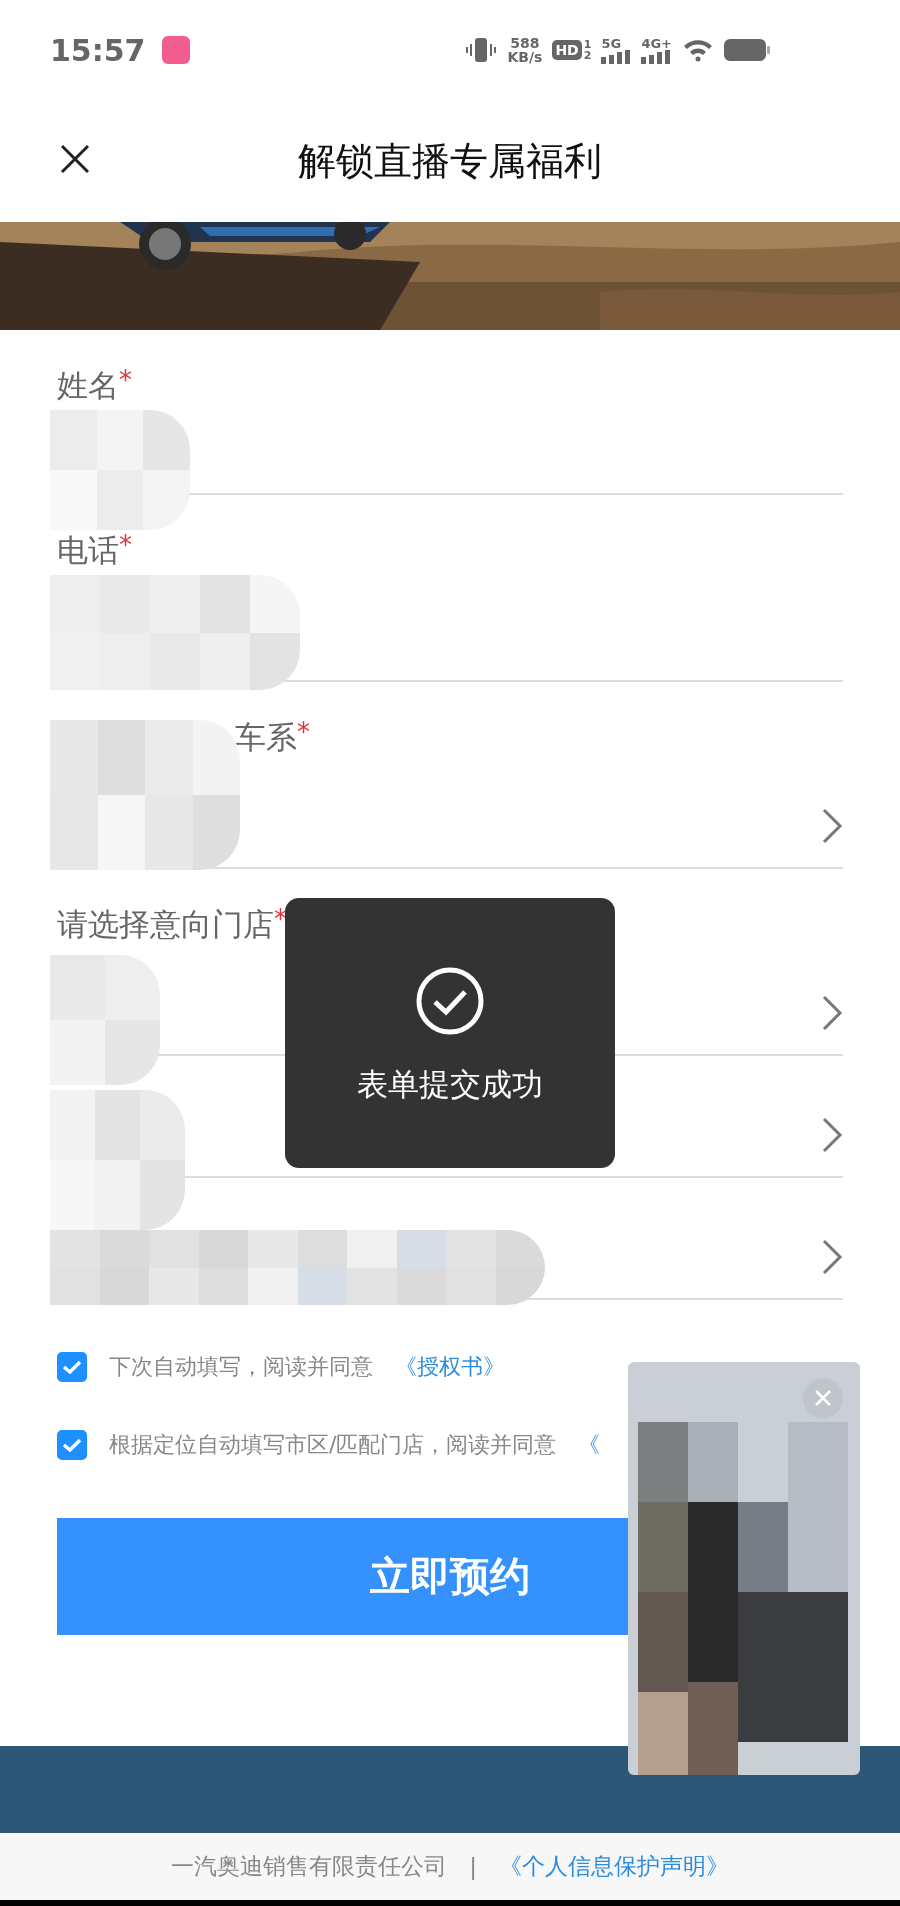 The image size is (900, 1906). Describe the element at coordinates (450, 1001) in the screenshot. I see `check-circle-icon` at that location.